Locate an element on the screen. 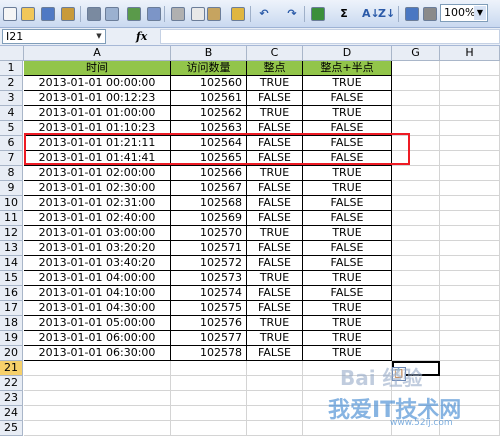 The width and height of the screenshot is (500, 436). row-header: 22 is located at coordinates (11, 383).